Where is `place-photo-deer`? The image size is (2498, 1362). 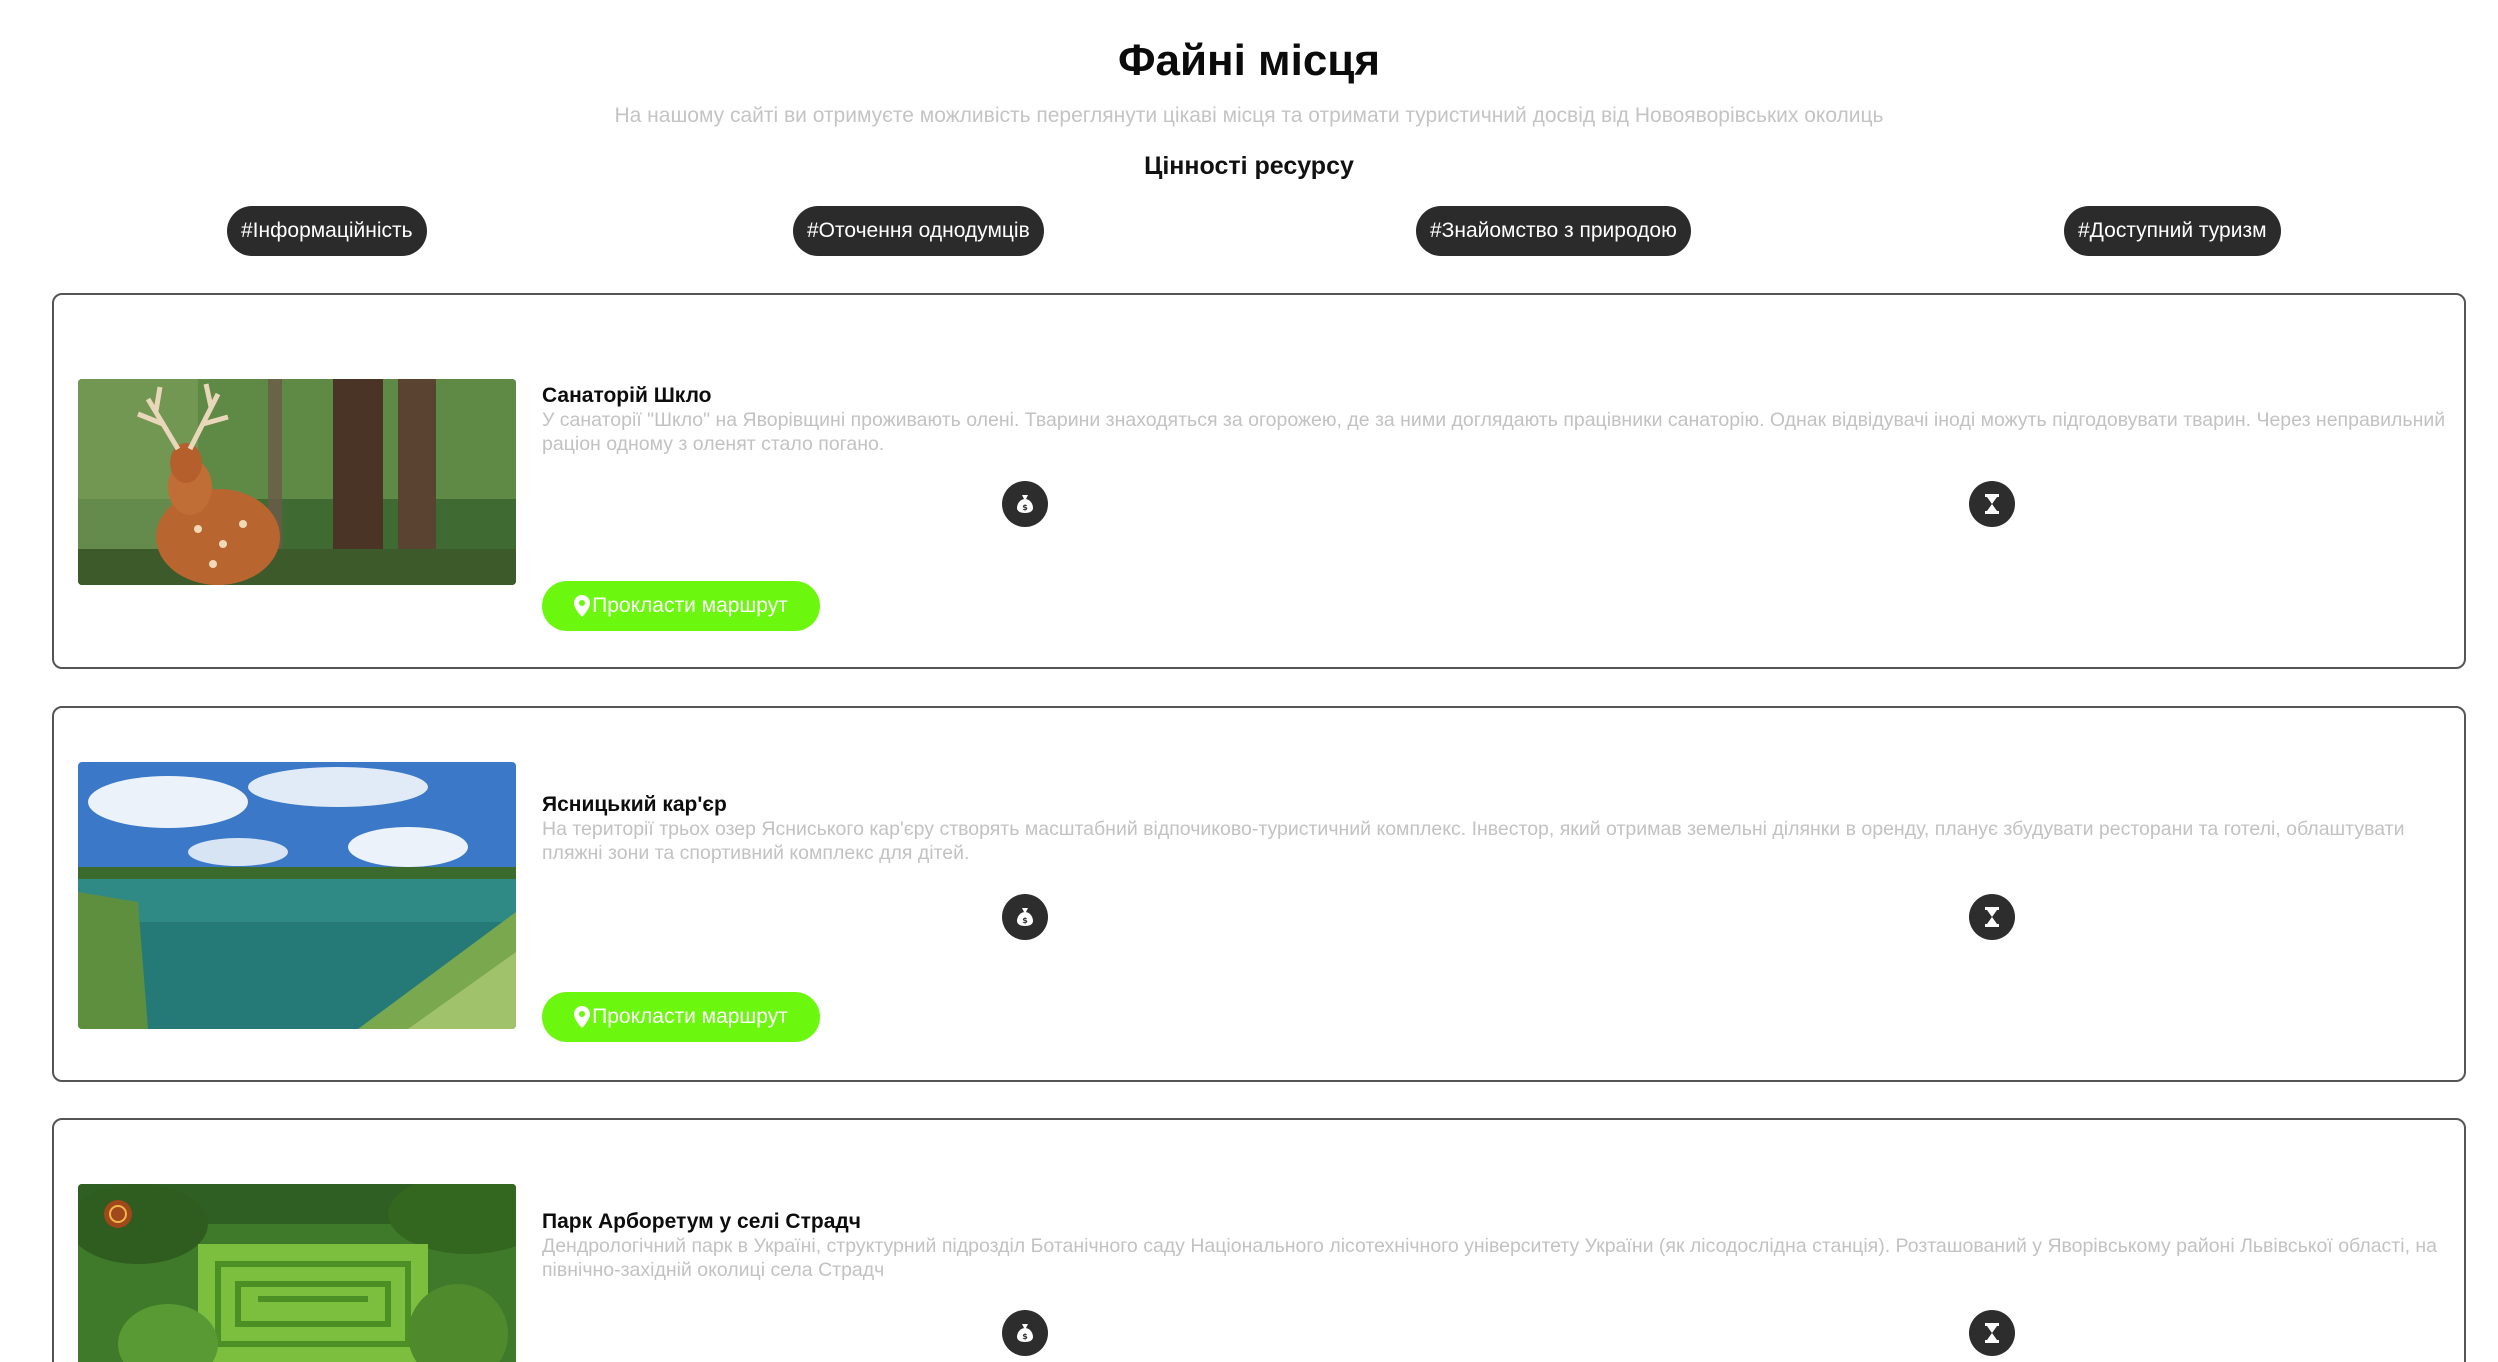
place-photo-deer is located at coordinates (297, 482).